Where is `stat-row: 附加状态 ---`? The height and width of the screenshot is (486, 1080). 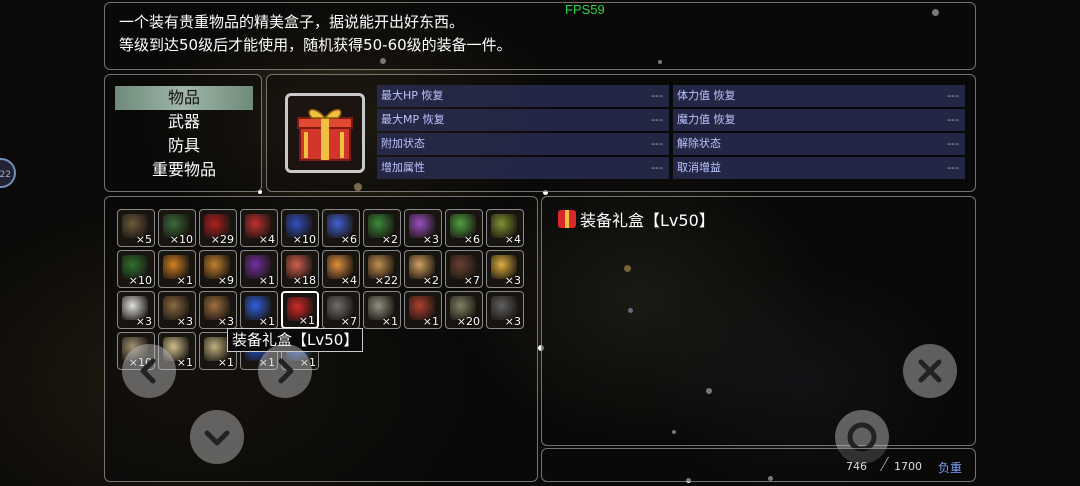 stat-row: 附加状态 --- is located at coordinates (523, 144).